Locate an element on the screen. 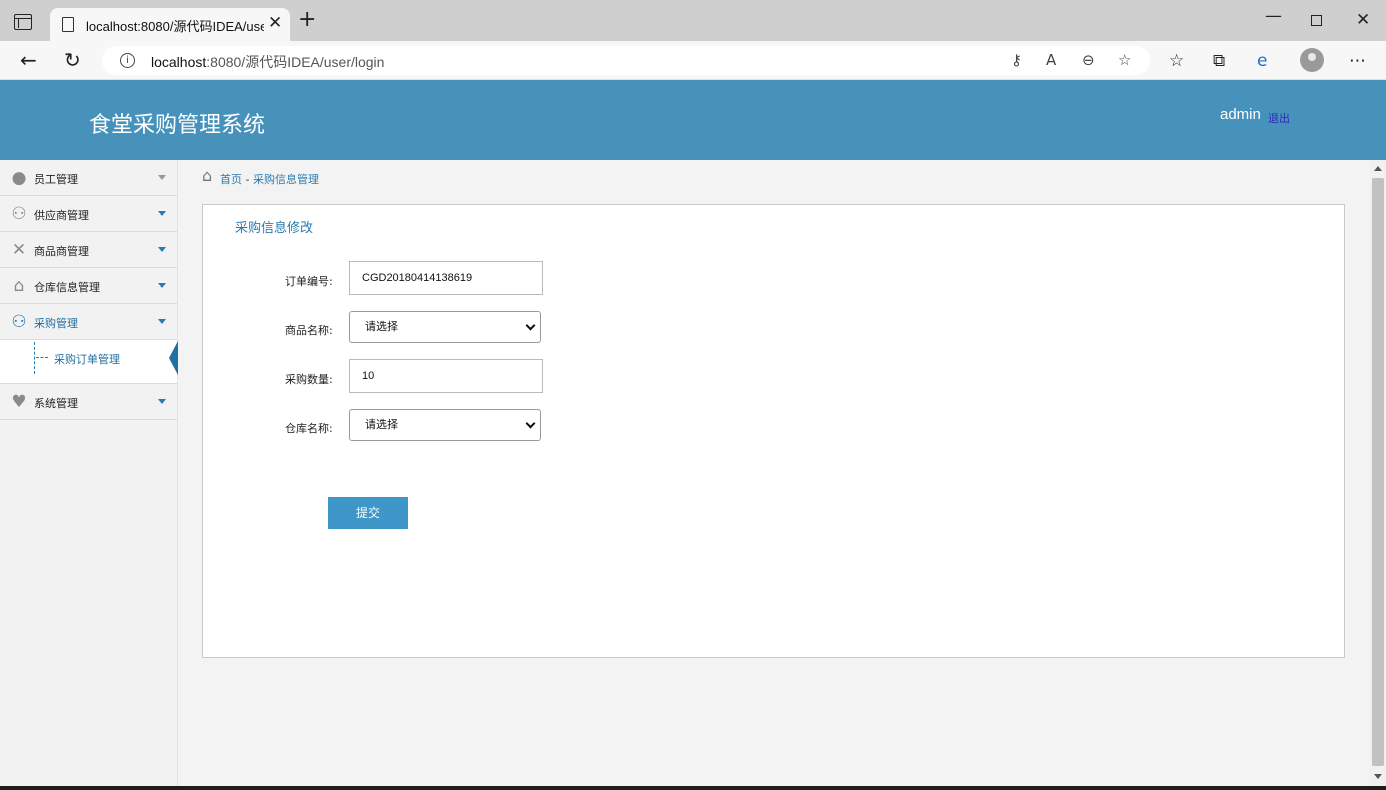  page-scrollbar is located at coordinates (1378, 475).